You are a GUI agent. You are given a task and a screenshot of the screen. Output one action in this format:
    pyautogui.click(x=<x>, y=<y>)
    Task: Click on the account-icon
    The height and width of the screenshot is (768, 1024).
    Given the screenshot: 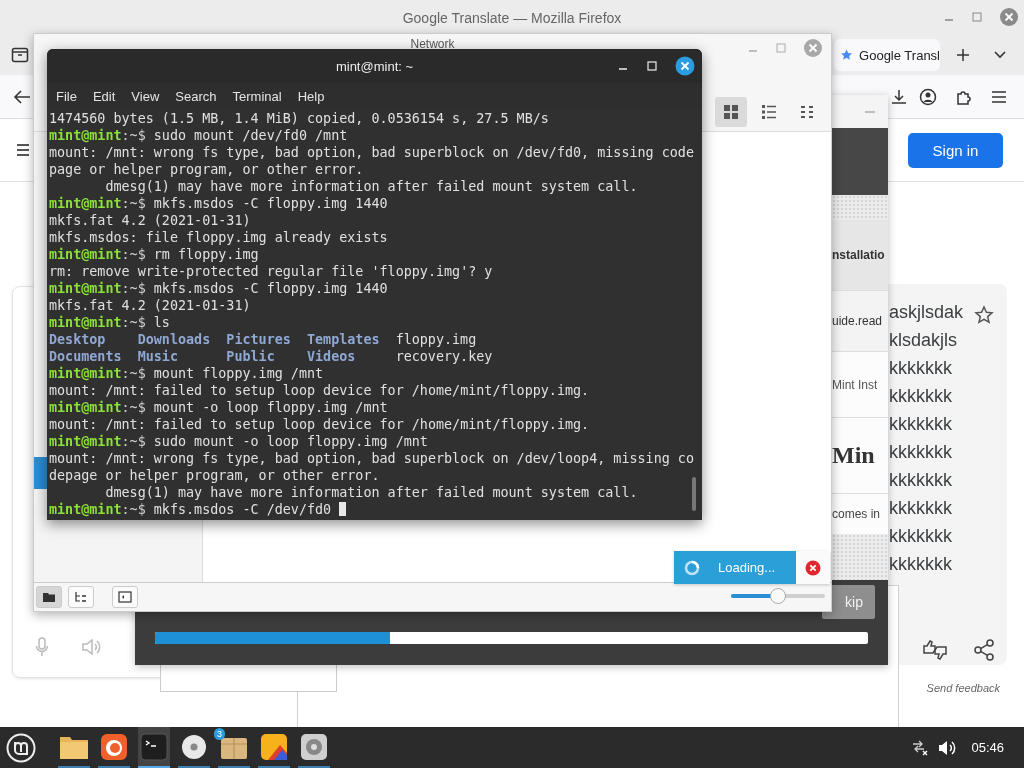 What is the action you would take?
    pyautogui.click(x=928, y=96)
    